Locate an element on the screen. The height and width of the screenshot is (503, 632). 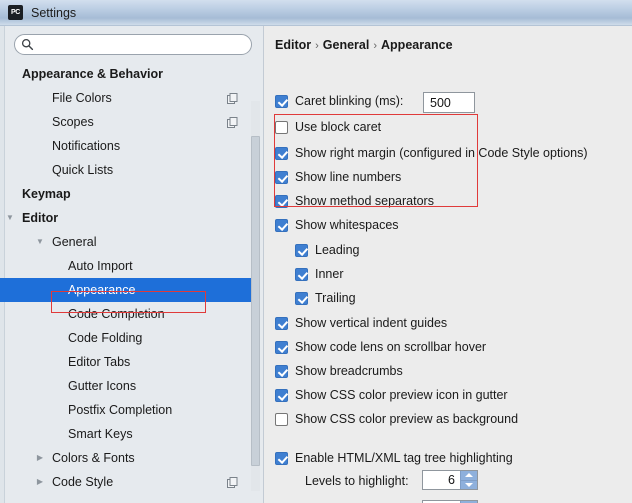
search-box is located at coordinates (133, 44).